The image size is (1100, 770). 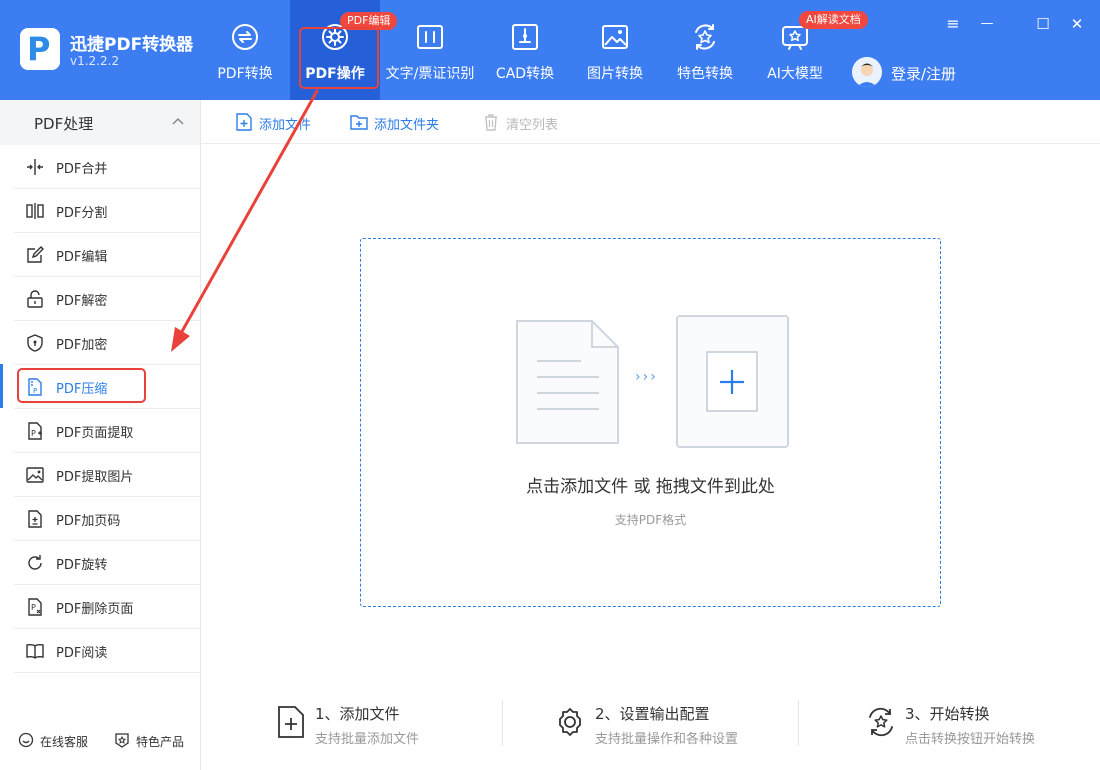 I want to click on sidebar-section-title: PDF处理, so click(x=64, y=124).